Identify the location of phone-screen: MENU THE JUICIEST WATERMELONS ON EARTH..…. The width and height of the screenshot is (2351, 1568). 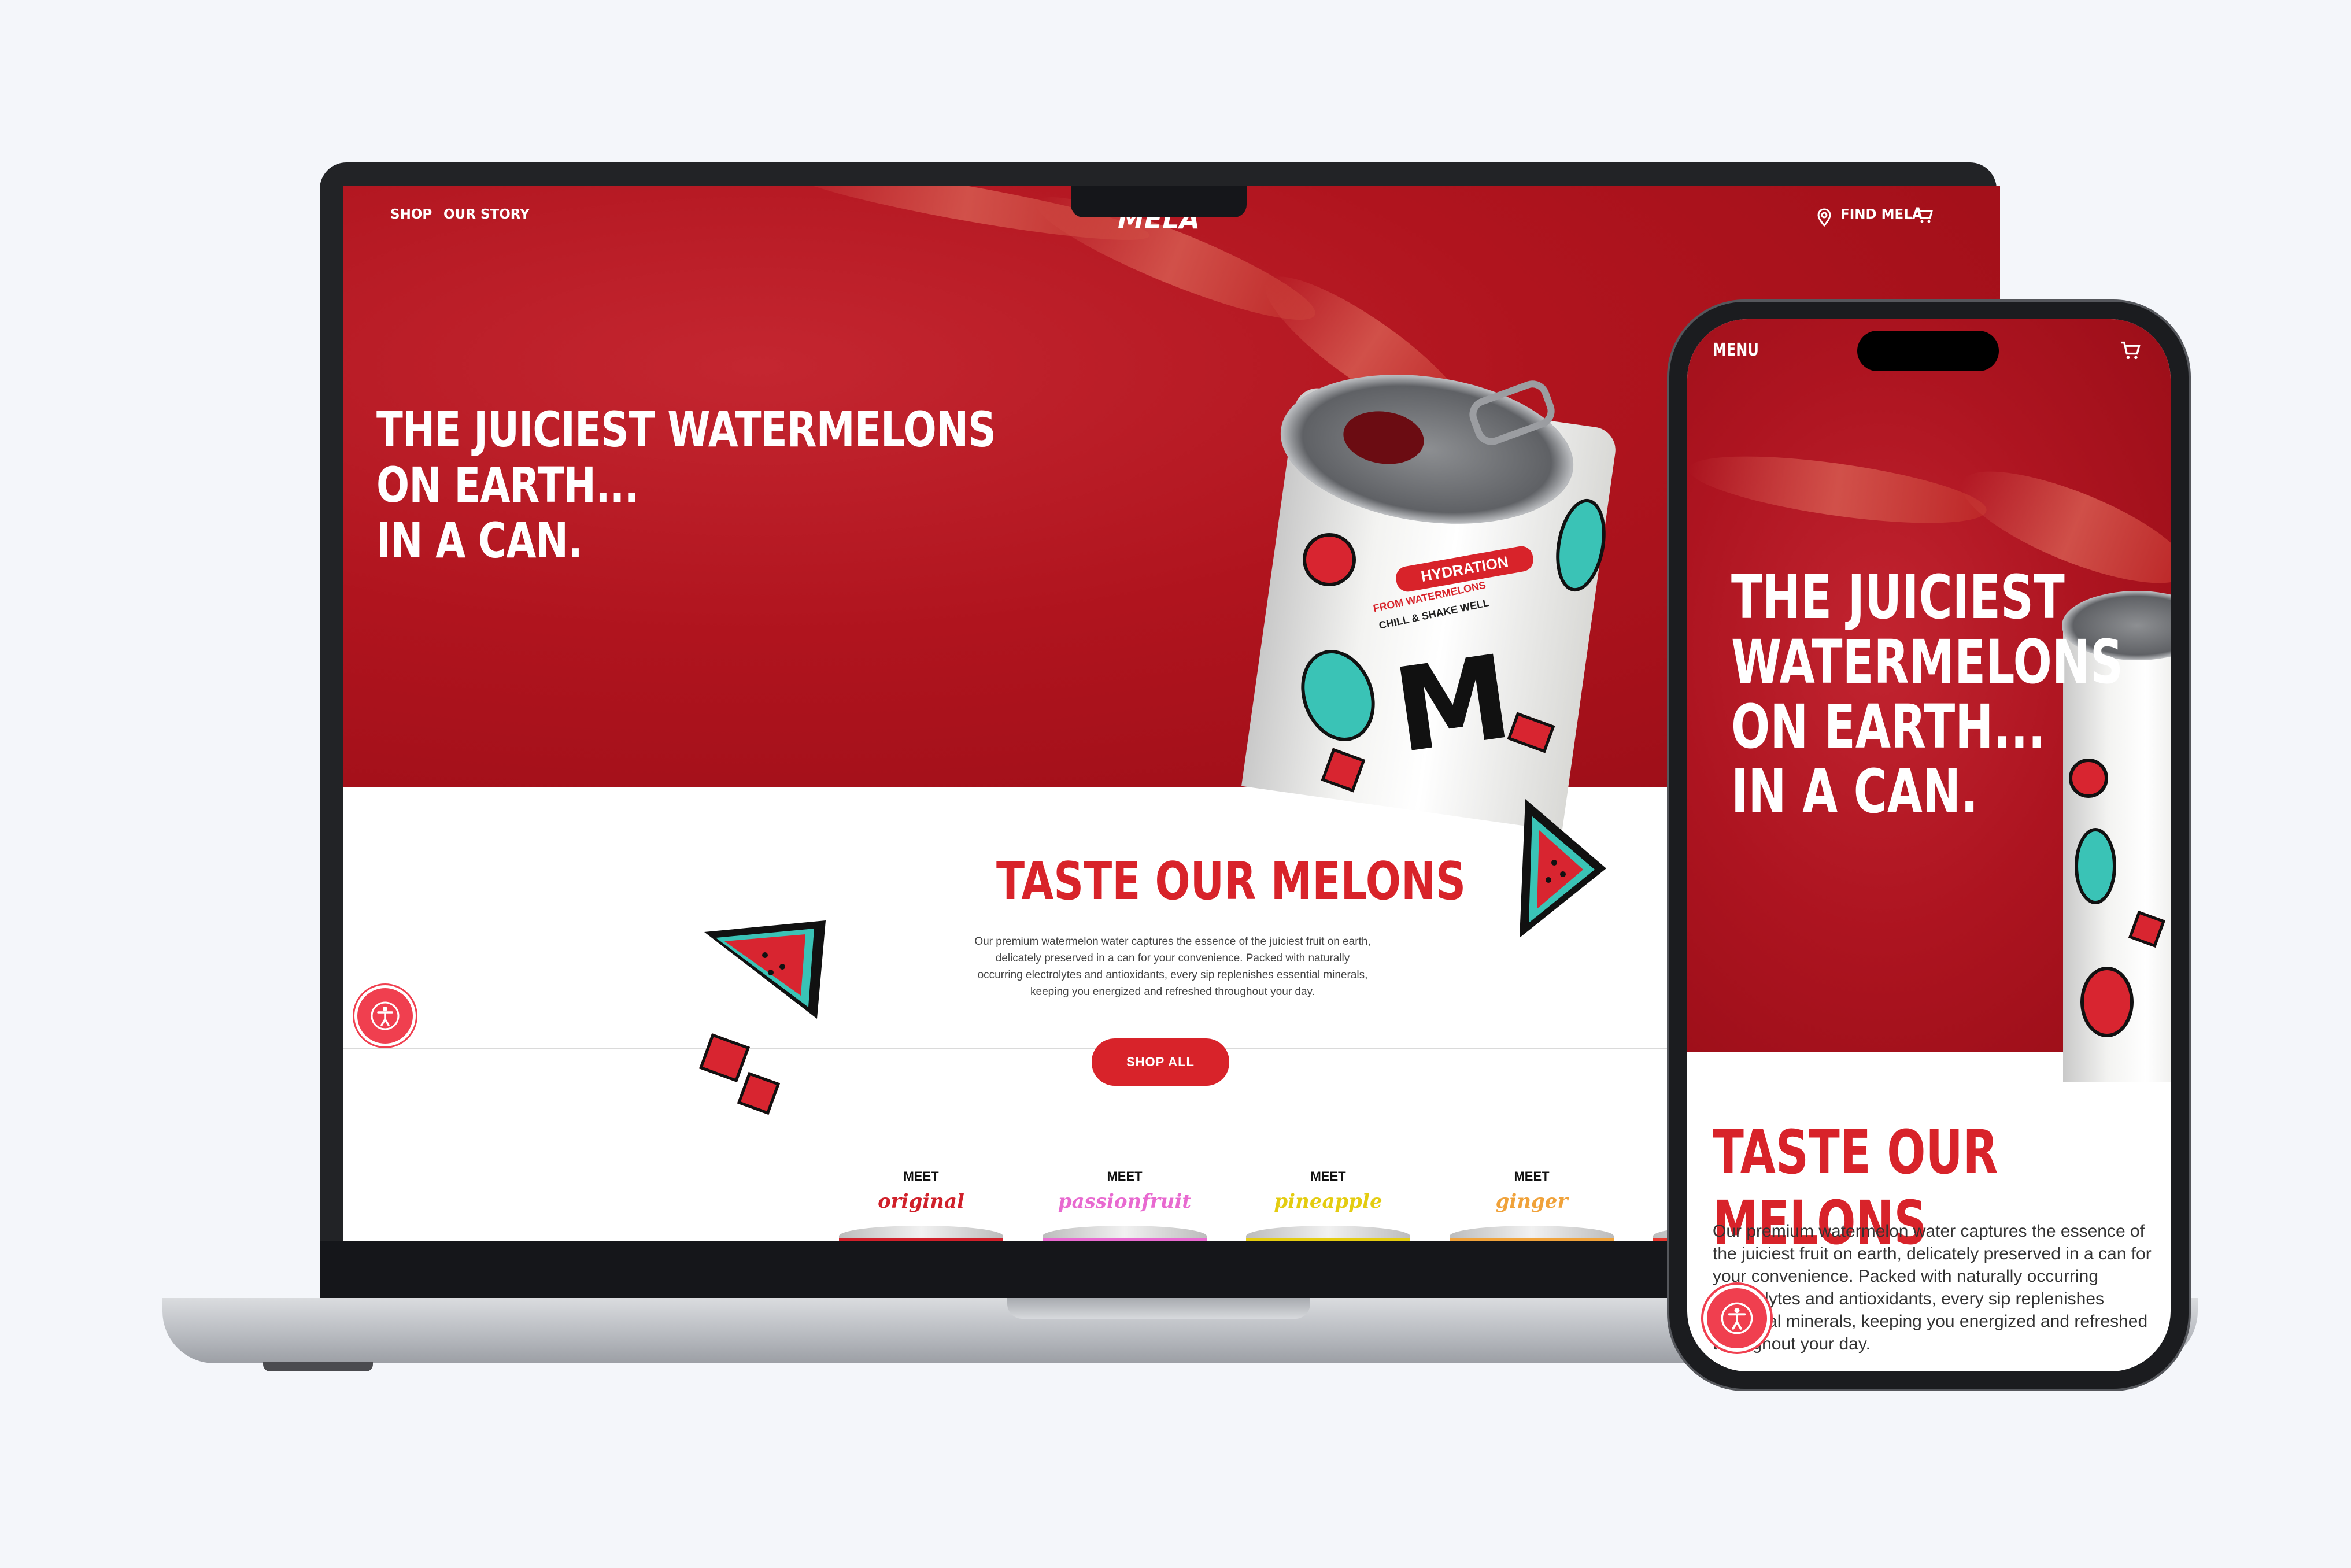
(1929, 845).